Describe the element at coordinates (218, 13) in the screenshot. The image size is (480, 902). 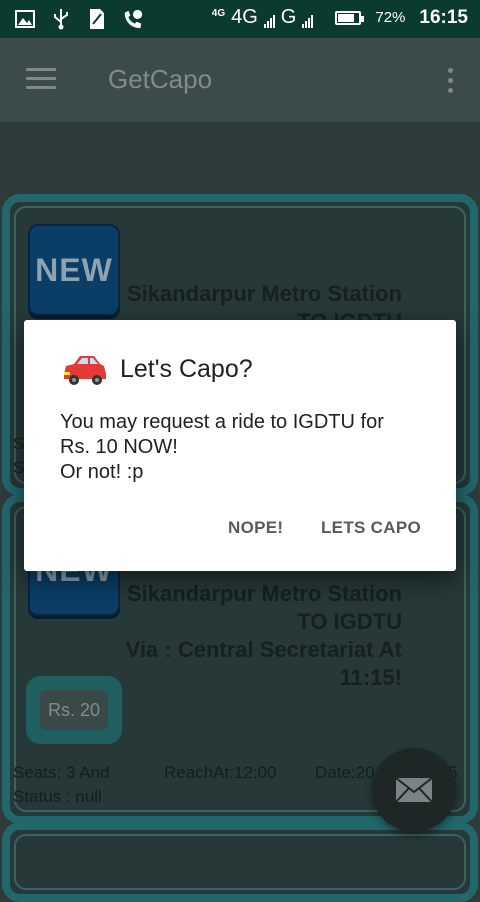
I see `network-type-small: 4G` at that location.